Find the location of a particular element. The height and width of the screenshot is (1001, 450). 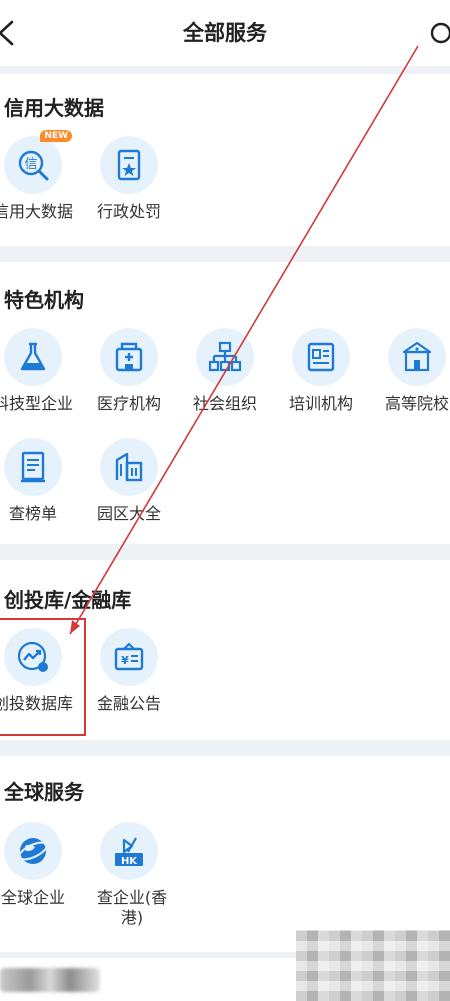

section-title: 特色机构 is located at coordinates (44, 300).